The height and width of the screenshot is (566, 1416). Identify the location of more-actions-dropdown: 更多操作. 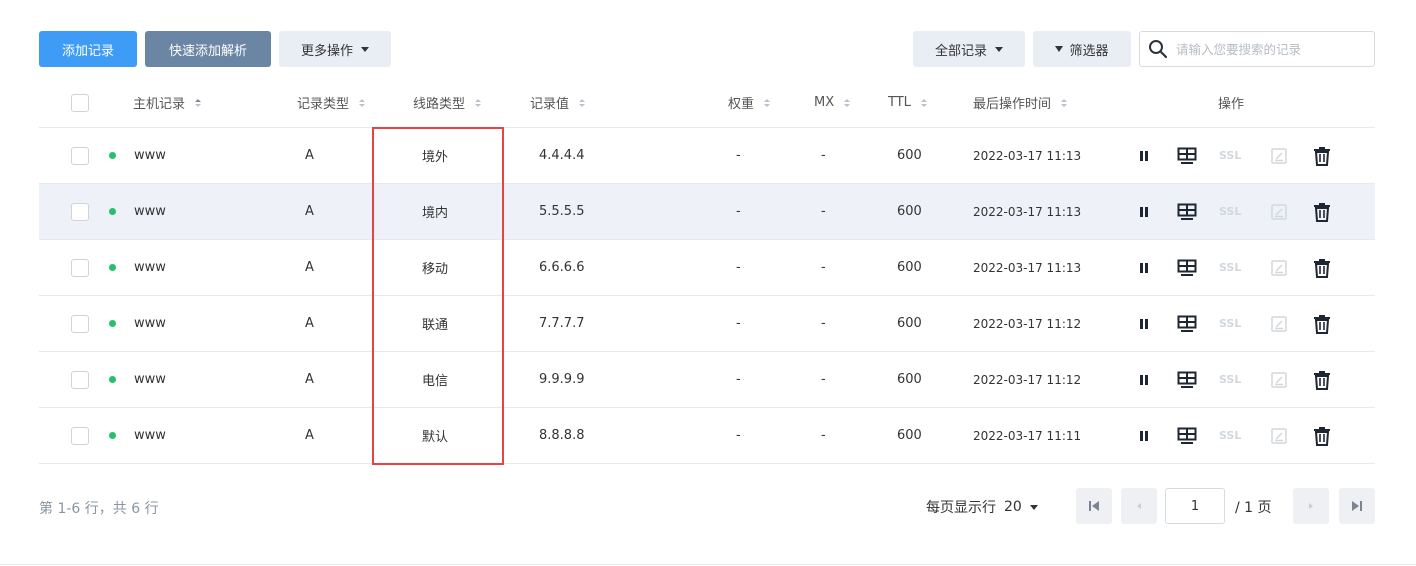
(335, 49).